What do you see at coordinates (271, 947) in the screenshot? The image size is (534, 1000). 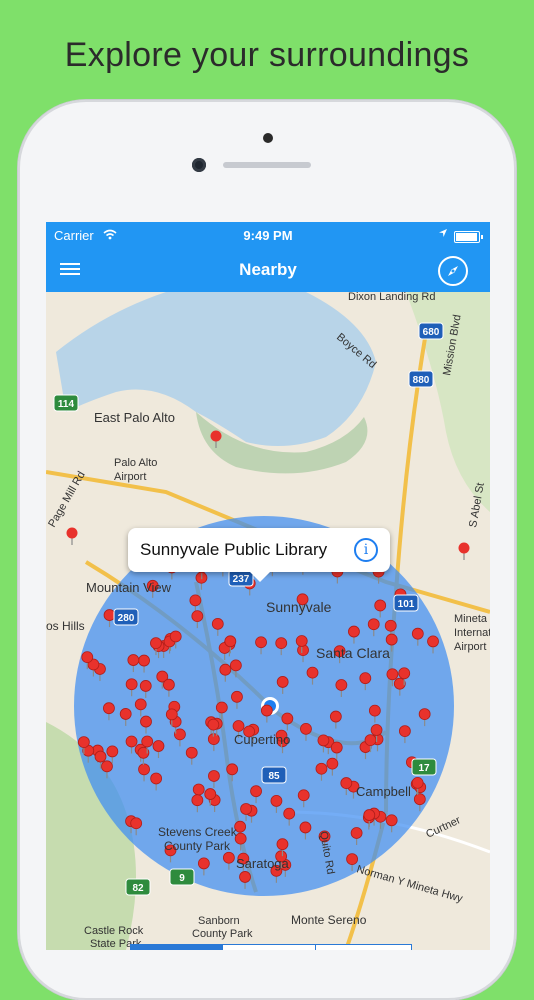 I see `segmented-control` at bounding box center [271, 947].